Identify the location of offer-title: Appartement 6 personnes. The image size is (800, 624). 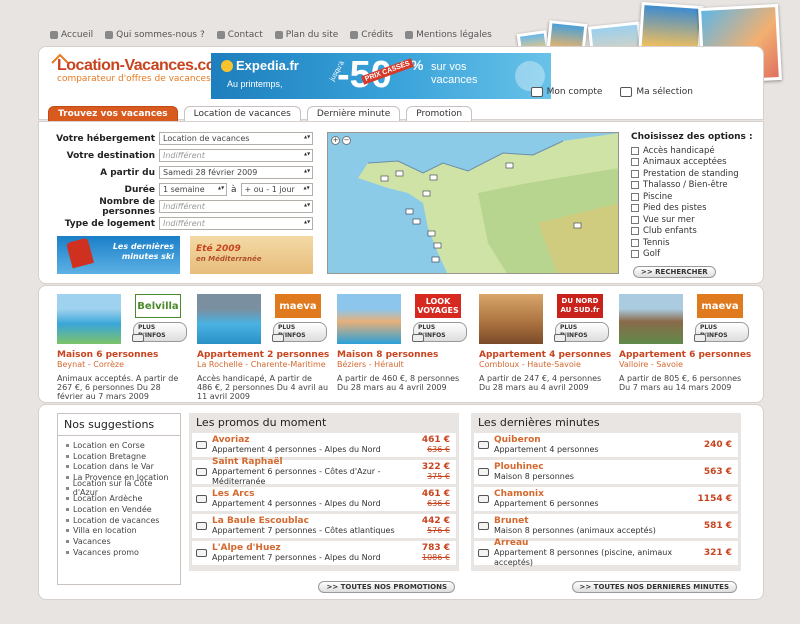
(694, 355).